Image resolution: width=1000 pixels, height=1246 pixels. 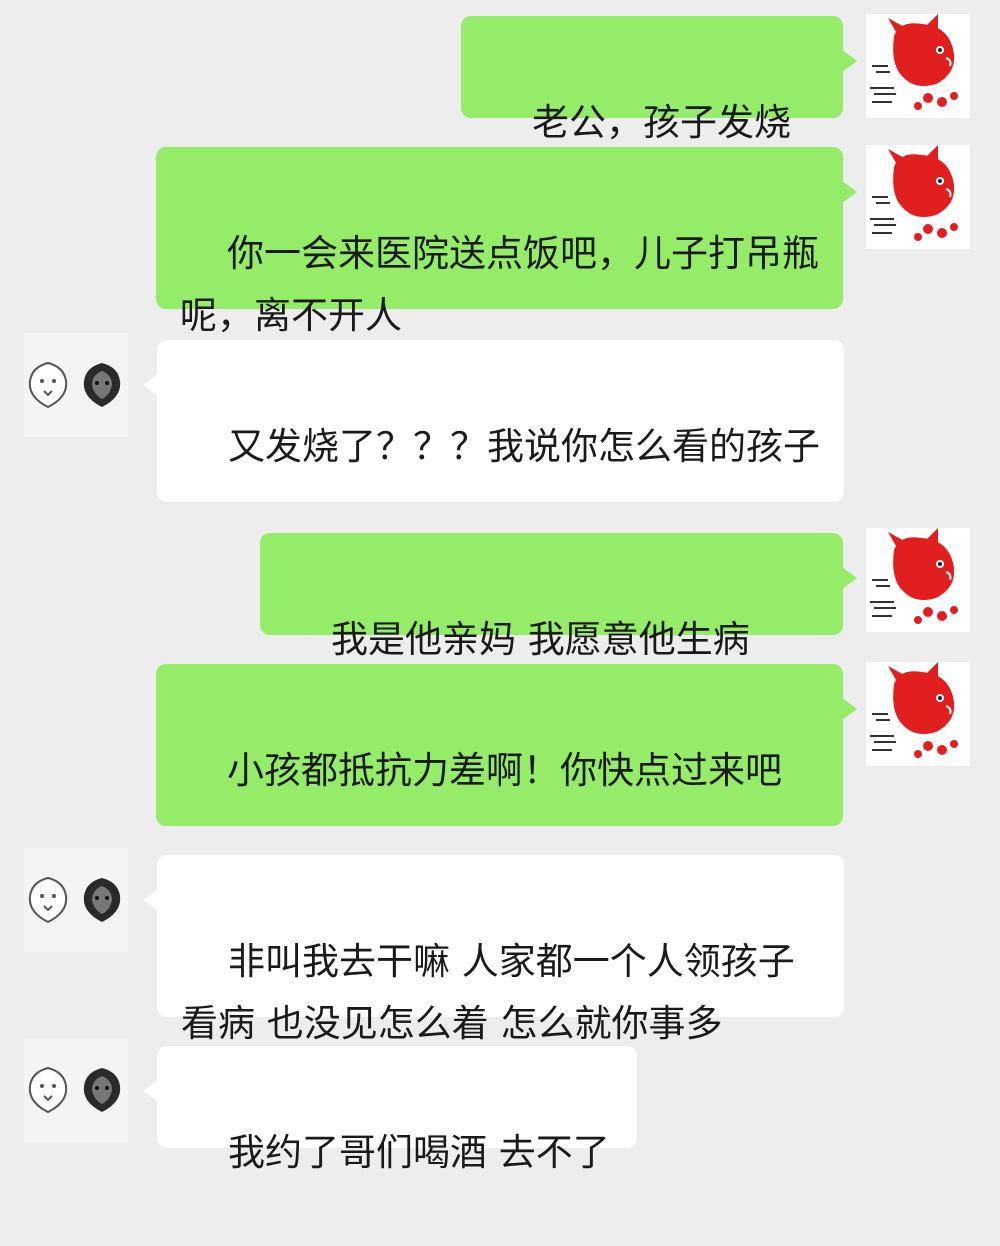 What do you see at coordinates (524, 446) in the screenshot?
I see `message-text: 又发烧了？？？我说你怎么看的孩子` at bounding box center [524, 446].